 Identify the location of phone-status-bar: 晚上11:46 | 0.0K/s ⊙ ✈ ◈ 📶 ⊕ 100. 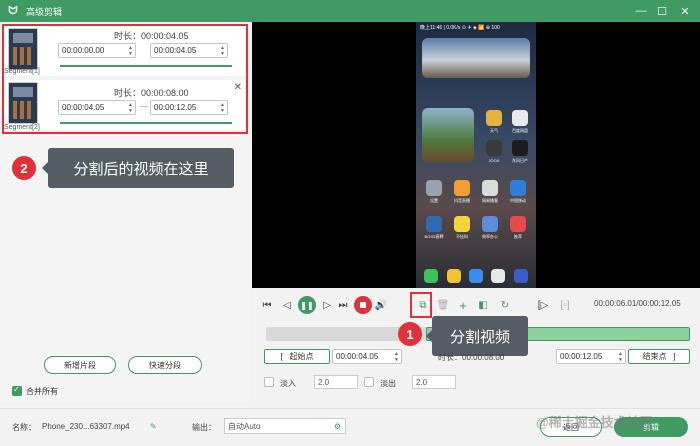
(460, 28).